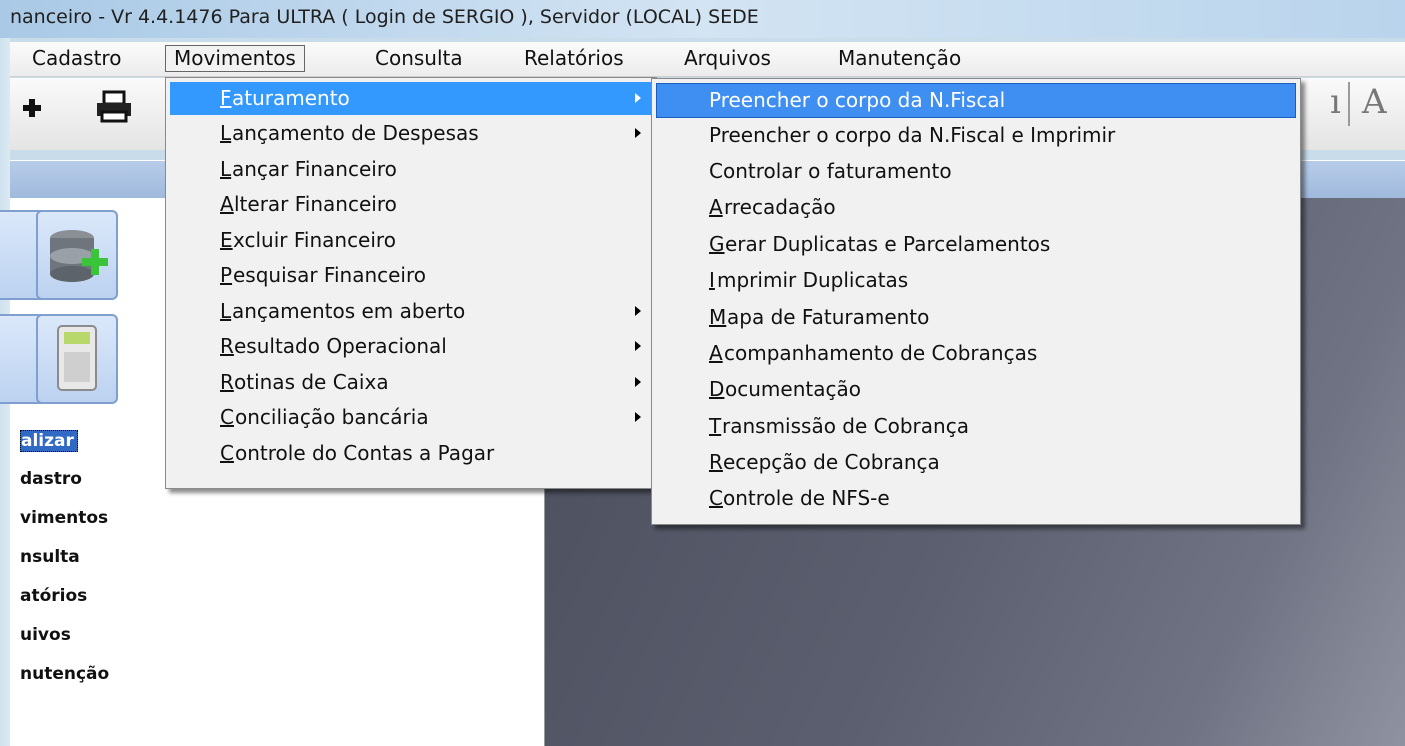 This screenshot has width=1405, height=746. Describe the element at coordinates (314, 240) in the screenshot. I see `menuitem-label: xcluir Financeiro` at that location.